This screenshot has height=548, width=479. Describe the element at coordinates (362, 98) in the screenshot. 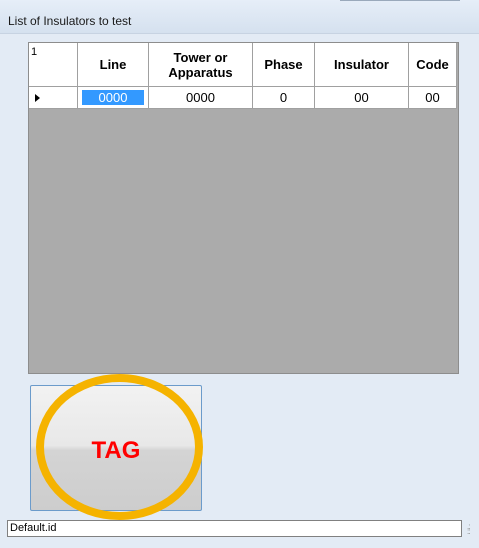

I see `cell-insulator: 00` at that location.